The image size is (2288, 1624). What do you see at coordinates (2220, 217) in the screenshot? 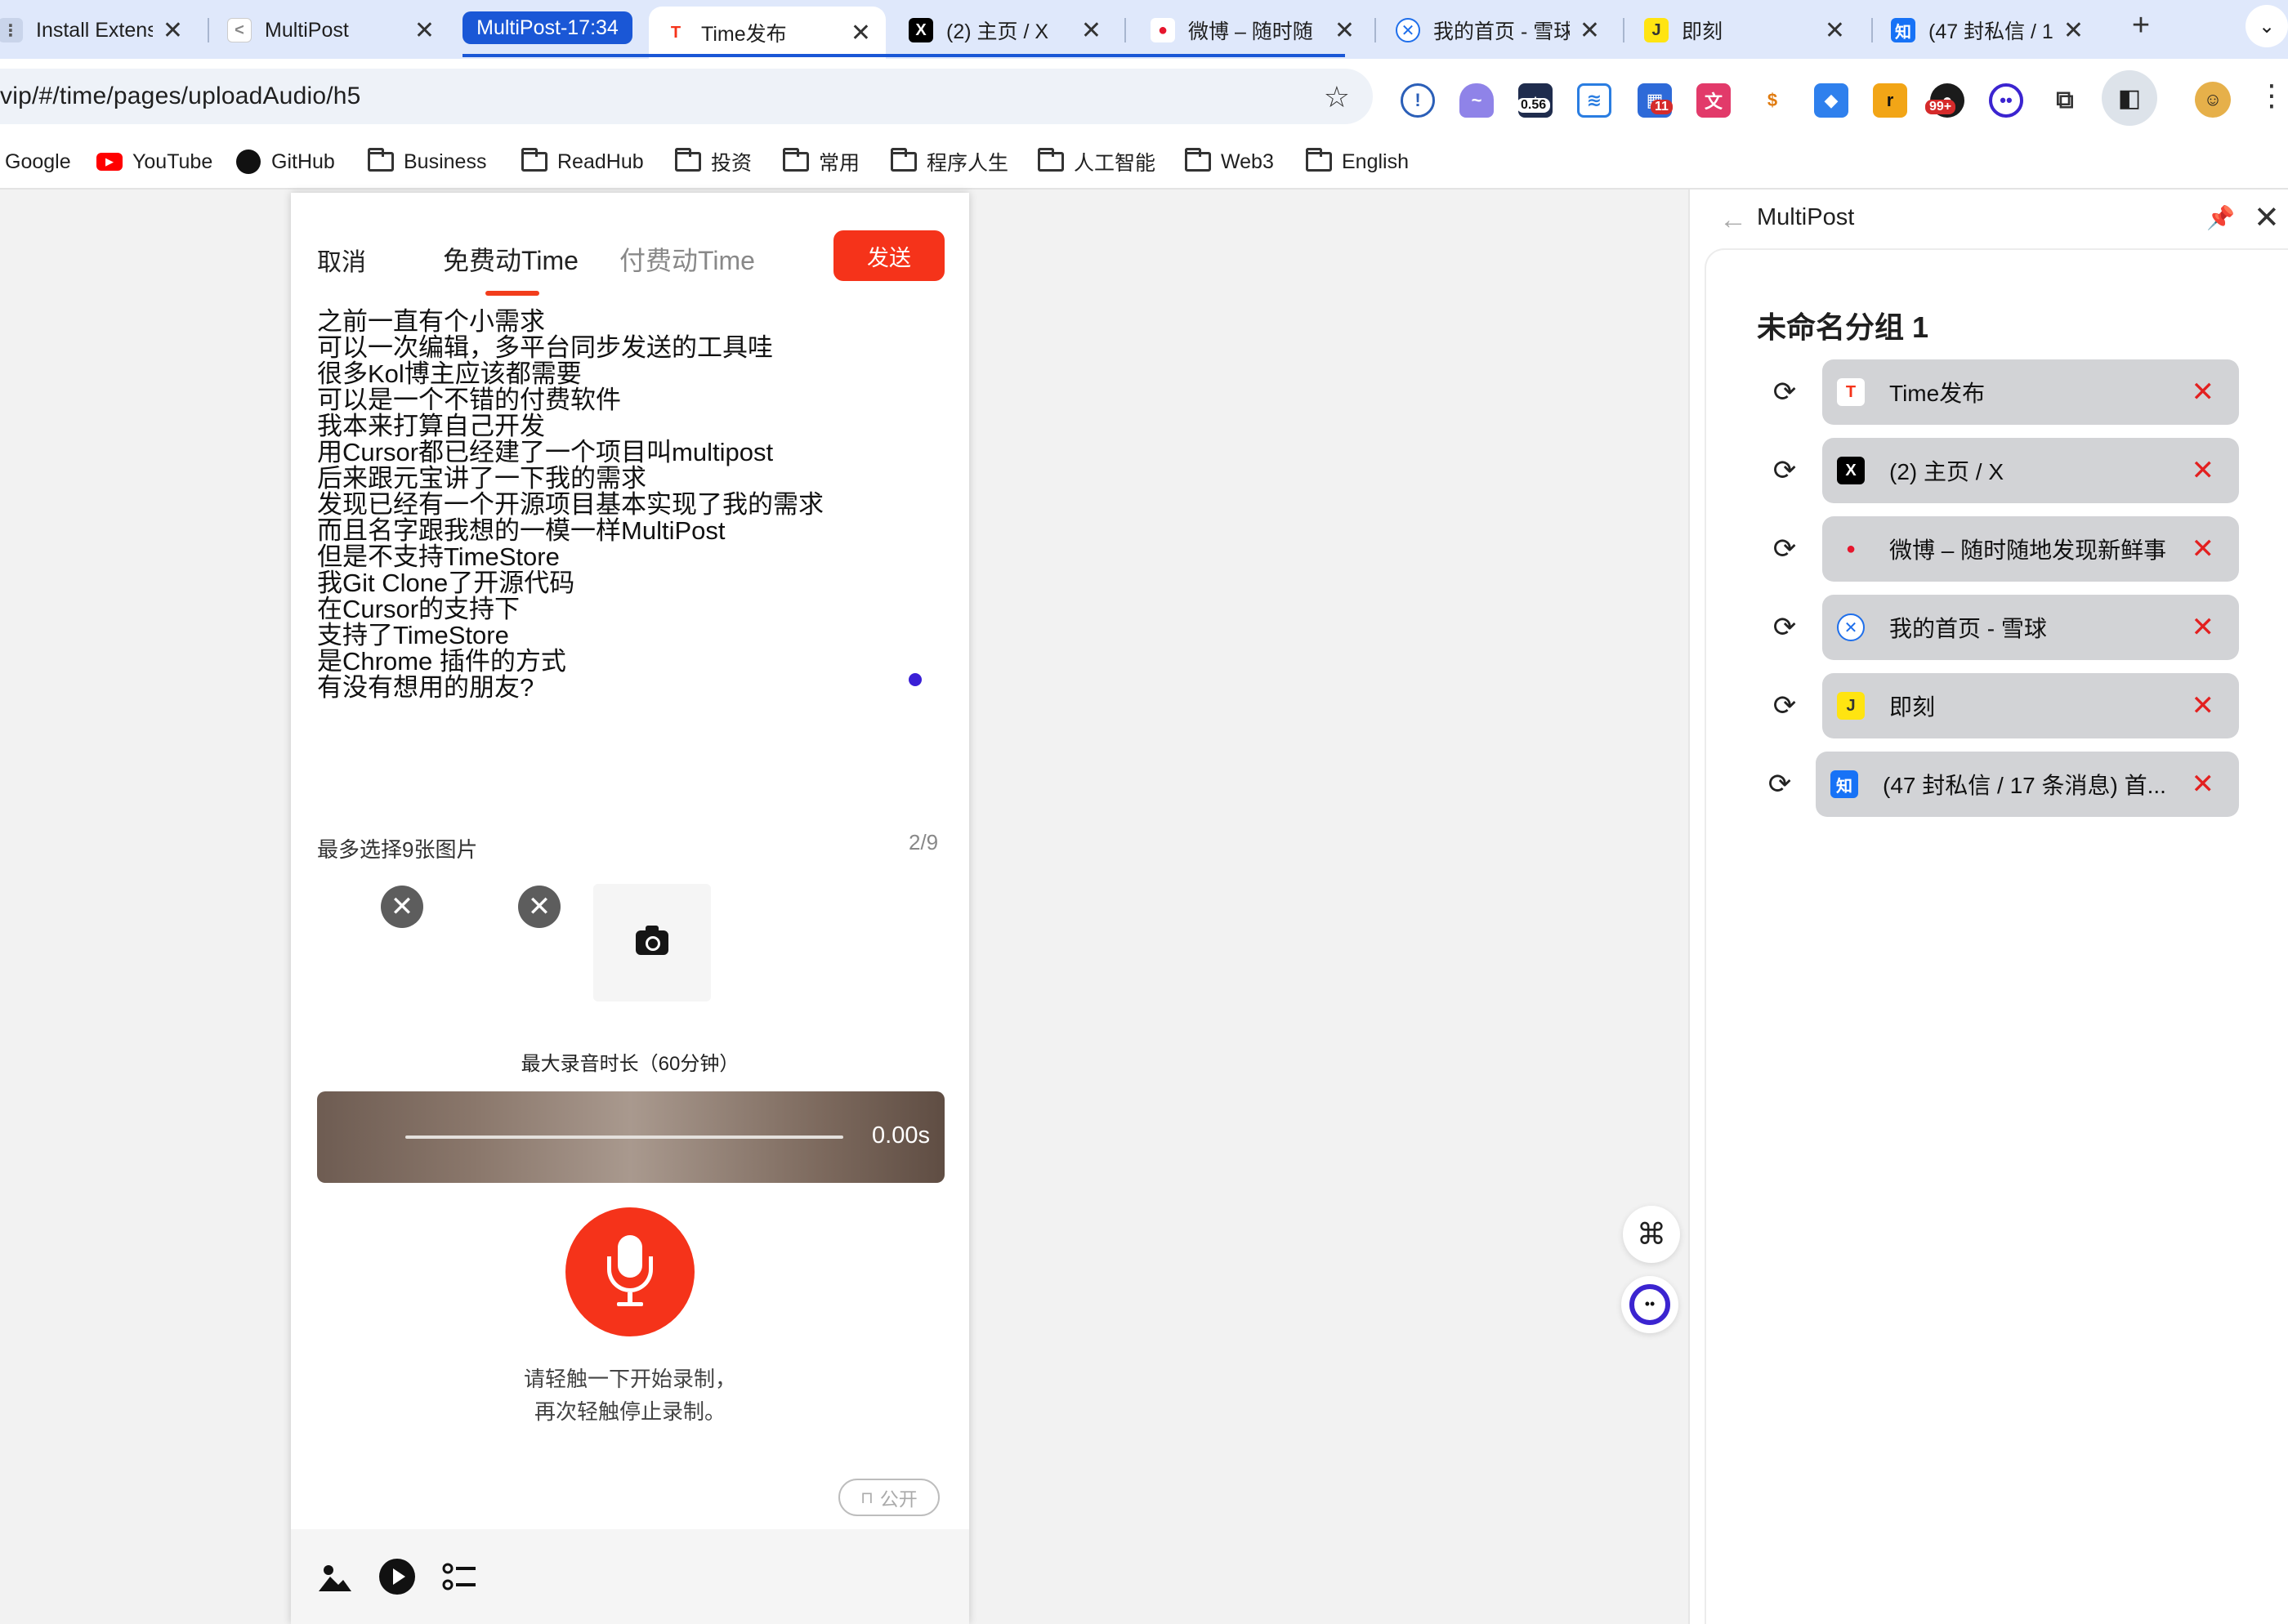
I see `pin-icon: 📌` at bounding box center [2220, 217].